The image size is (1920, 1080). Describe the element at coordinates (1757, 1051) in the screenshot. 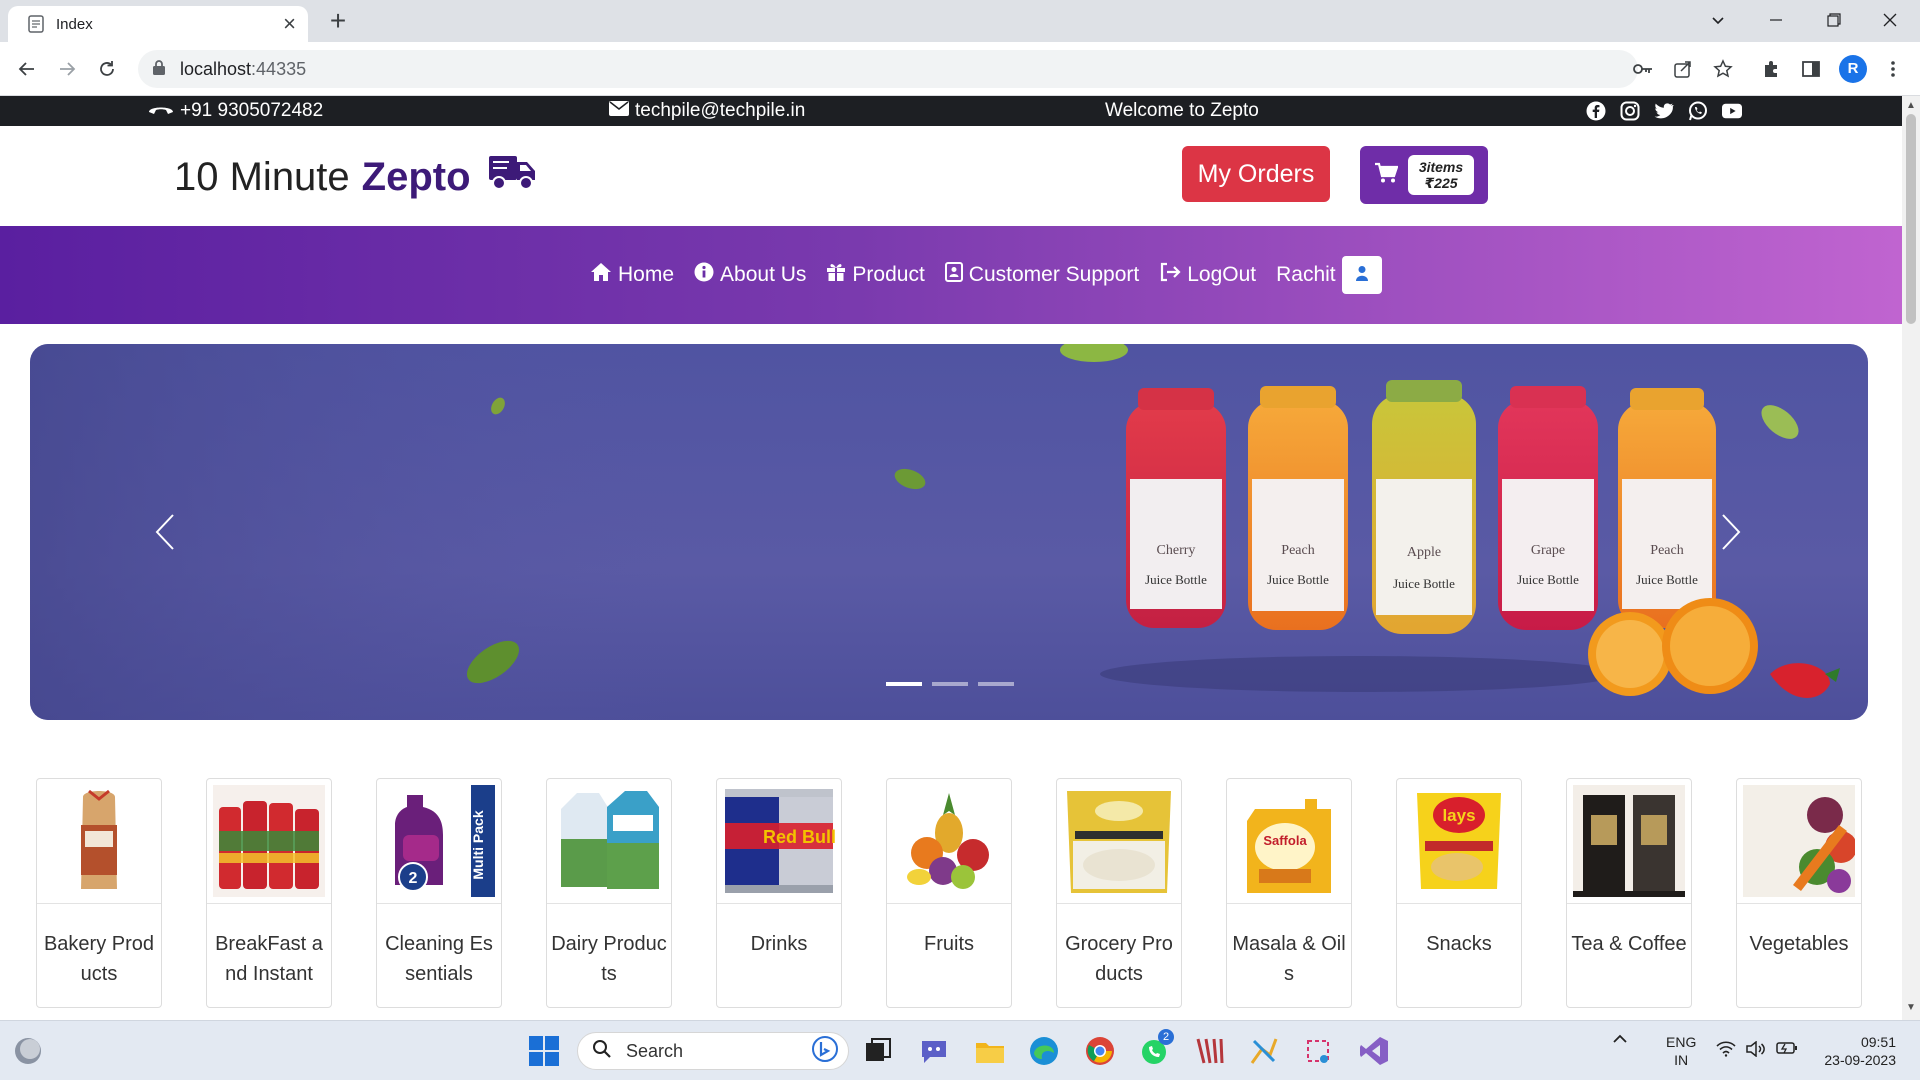

I see `quick-settings` at that location.